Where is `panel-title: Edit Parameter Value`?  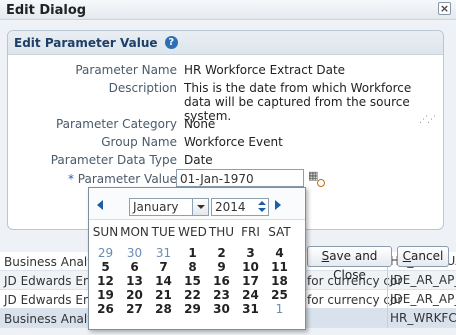
panel-title: Edit Parameter Value is located at coordinates (86, 43).